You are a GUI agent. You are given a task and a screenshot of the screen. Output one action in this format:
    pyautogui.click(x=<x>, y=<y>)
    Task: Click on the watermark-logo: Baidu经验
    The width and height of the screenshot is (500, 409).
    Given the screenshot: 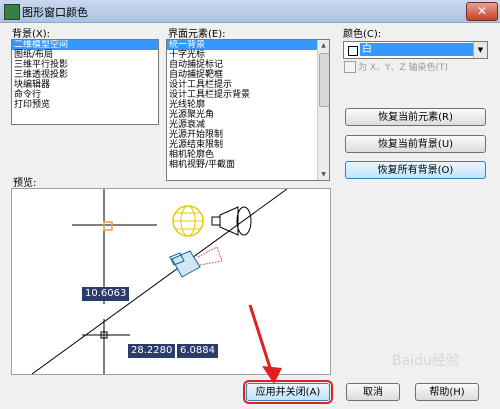 What is the action you would take?
    pyautogui.click(x=426, y=361)
    